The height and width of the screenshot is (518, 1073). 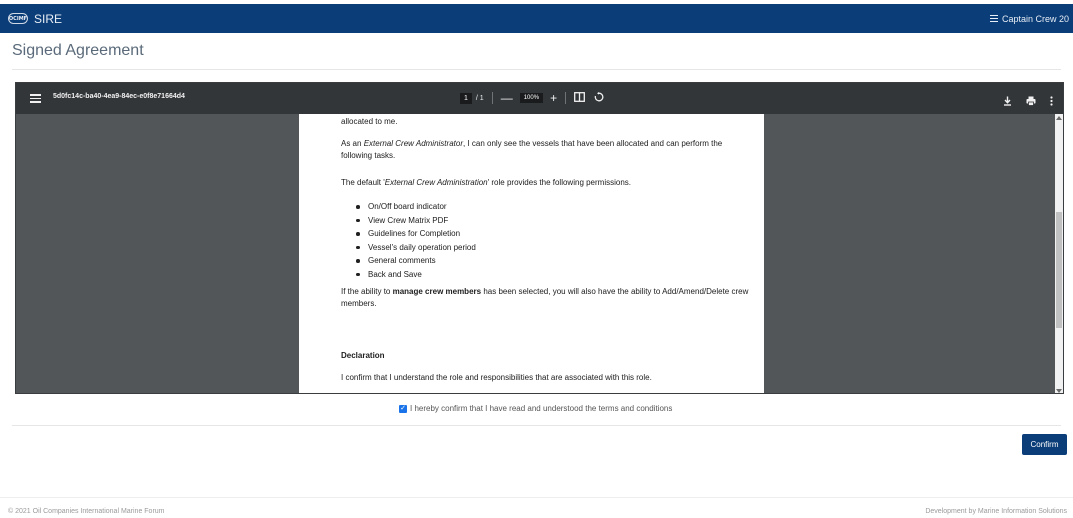 I want to click on zoom-in-button: +, so click(x=553, y=98).